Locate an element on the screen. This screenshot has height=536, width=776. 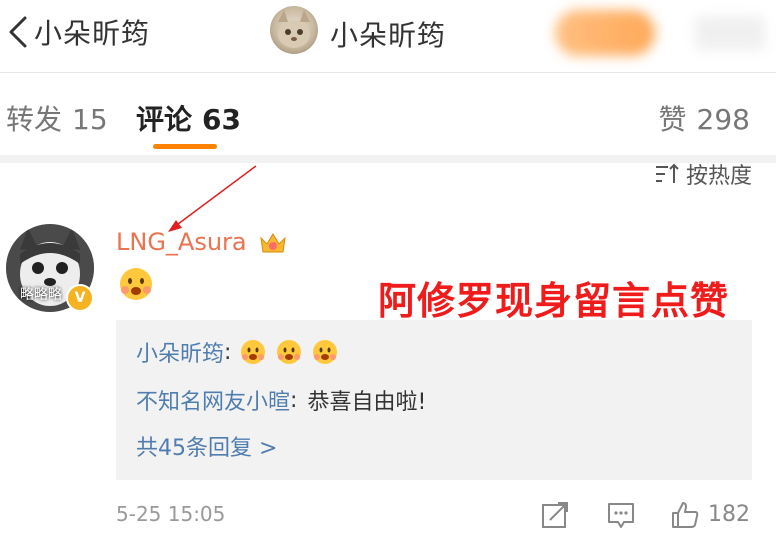
like-count: 182 is located at coordinates (729, 514).